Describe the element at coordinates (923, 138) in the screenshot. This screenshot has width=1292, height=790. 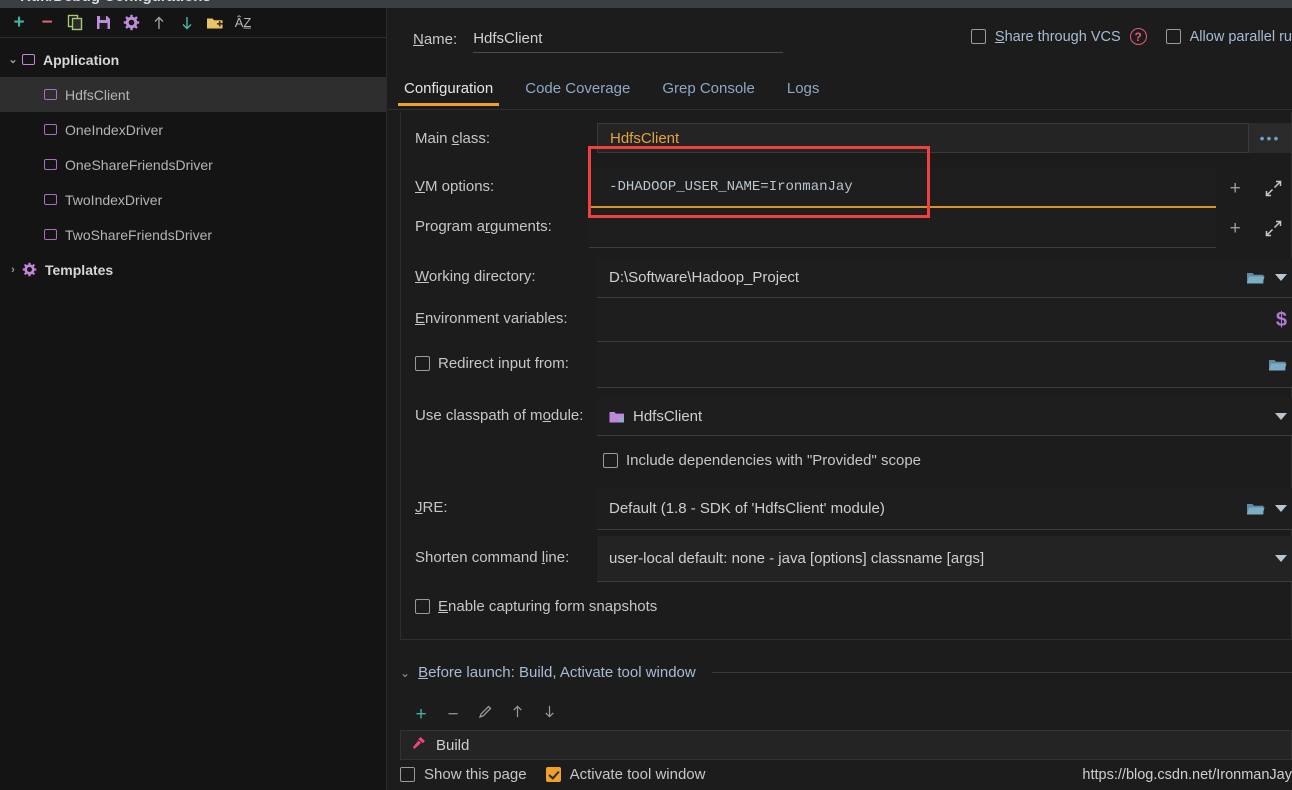
I see `main-class-input: HdfsClient` at that location.